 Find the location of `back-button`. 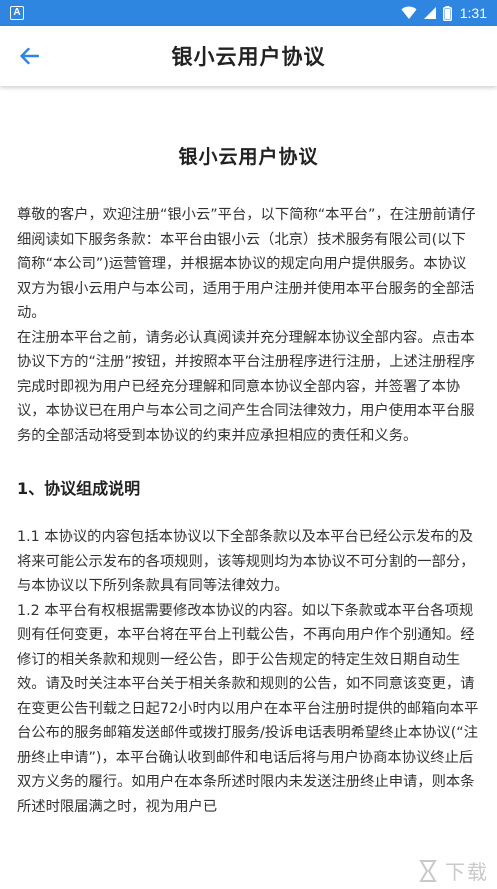

back-button is located at coordinates (29, 56).